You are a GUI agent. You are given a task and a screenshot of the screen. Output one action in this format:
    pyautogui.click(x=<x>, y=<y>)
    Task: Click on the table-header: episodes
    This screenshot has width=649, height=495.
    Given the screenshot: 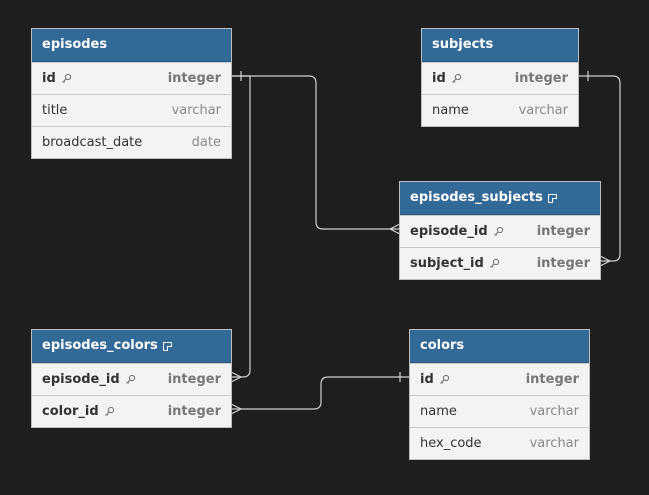 What is the action you would take?
    pyautogui.click(x=131, y=45)
    